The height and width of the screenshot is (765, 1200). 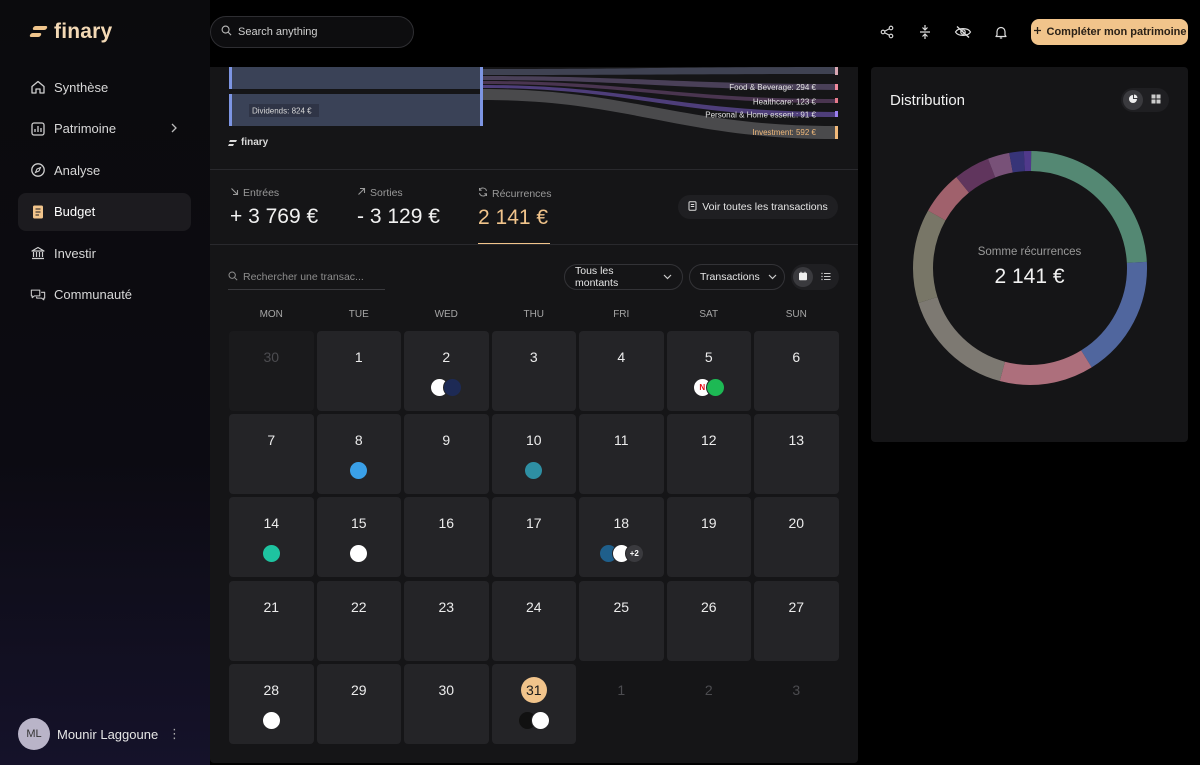 I want to click on calendar-day: 11, so click(x=621, y=454).